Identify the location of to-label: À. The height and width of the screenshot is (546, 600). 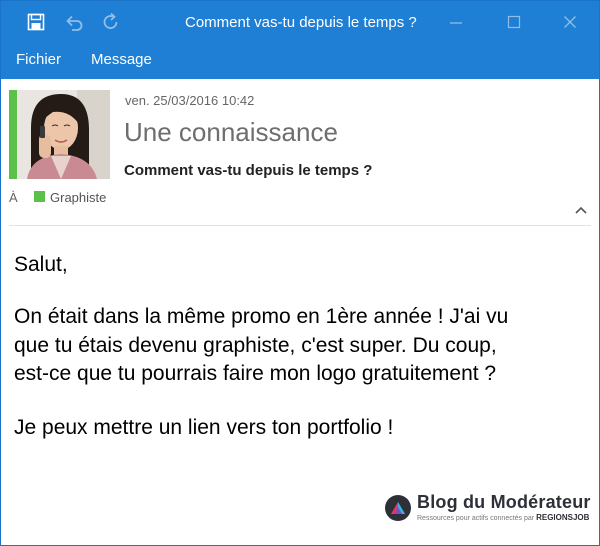
(13, 197).